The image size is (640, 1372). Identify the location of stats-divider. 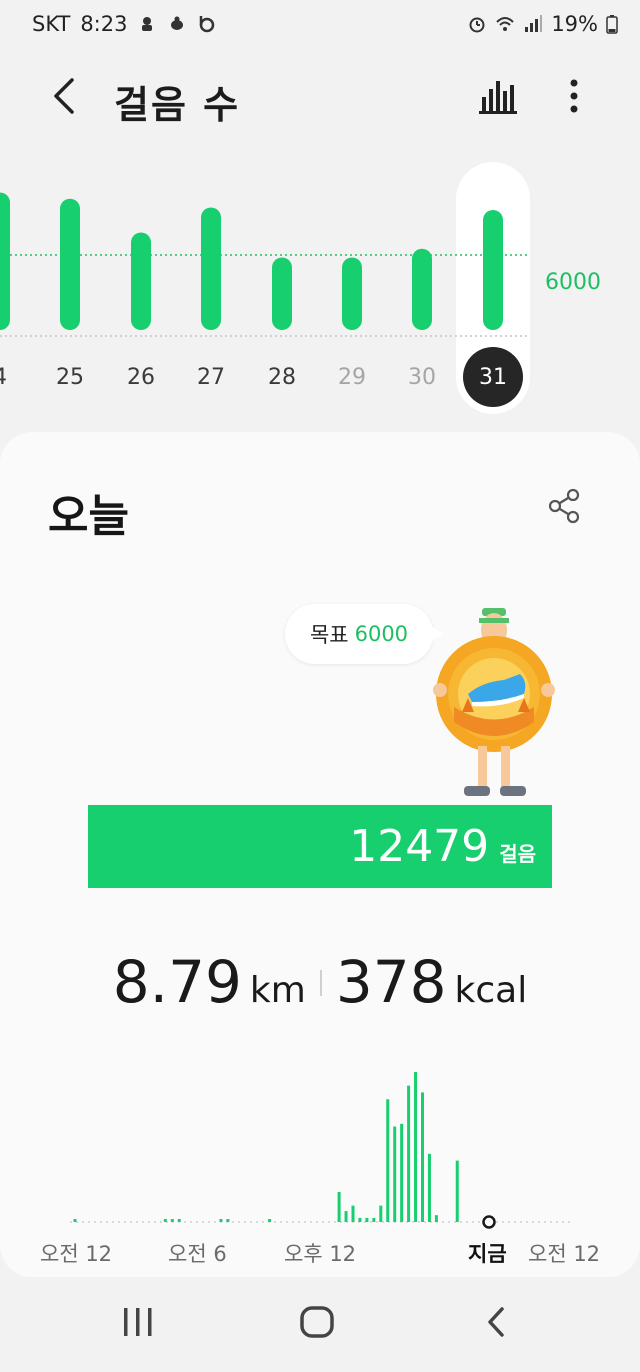
(320, 983).